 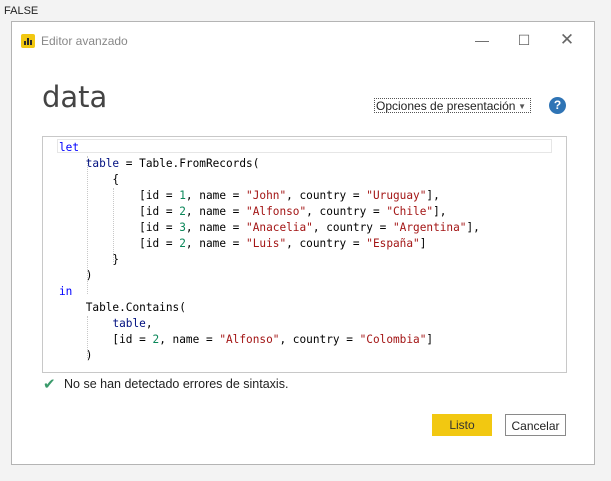 I want to click on power-bi-icon, so click(x=28, y=41).